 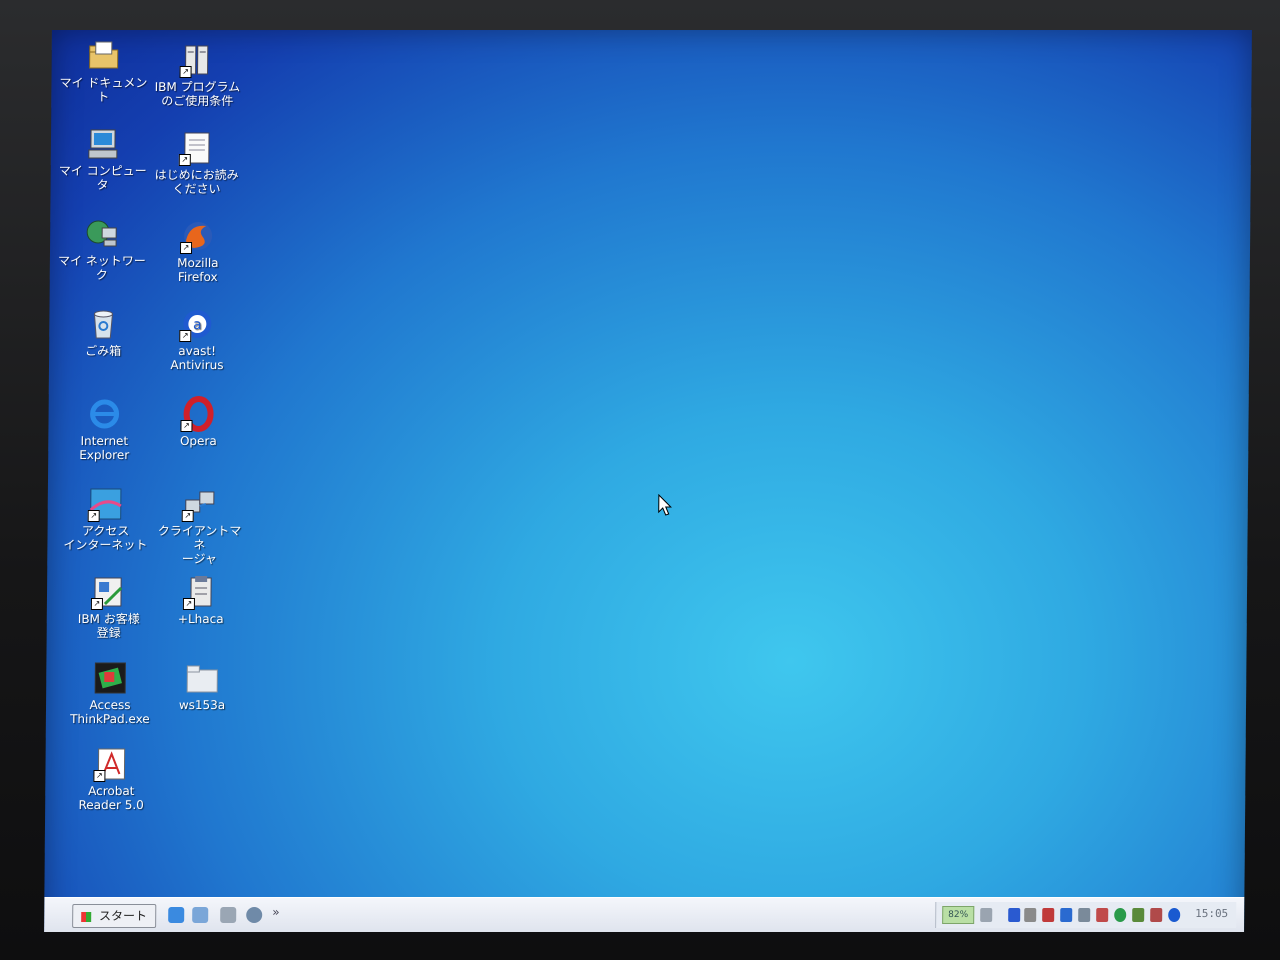 I want to click on client-manager-icon: ↗, so click(x=199, y=504).